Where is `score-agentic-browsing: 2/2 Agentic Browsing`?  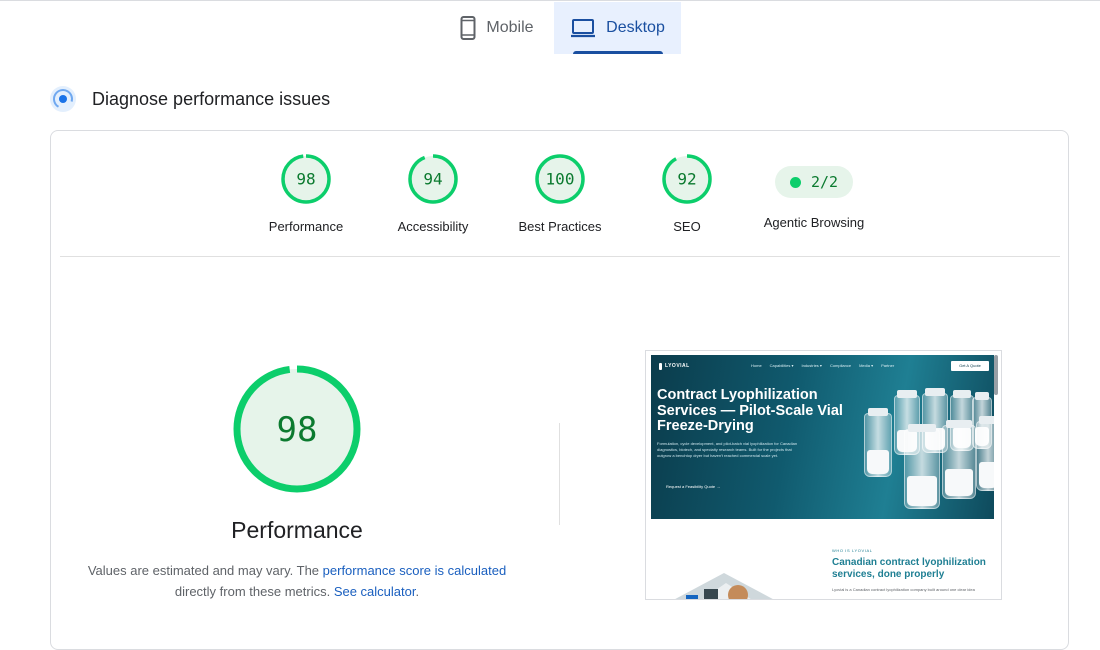 score-agentic-browsing: 2/2 Agentic Browsing is located at coordinates (814, 191).